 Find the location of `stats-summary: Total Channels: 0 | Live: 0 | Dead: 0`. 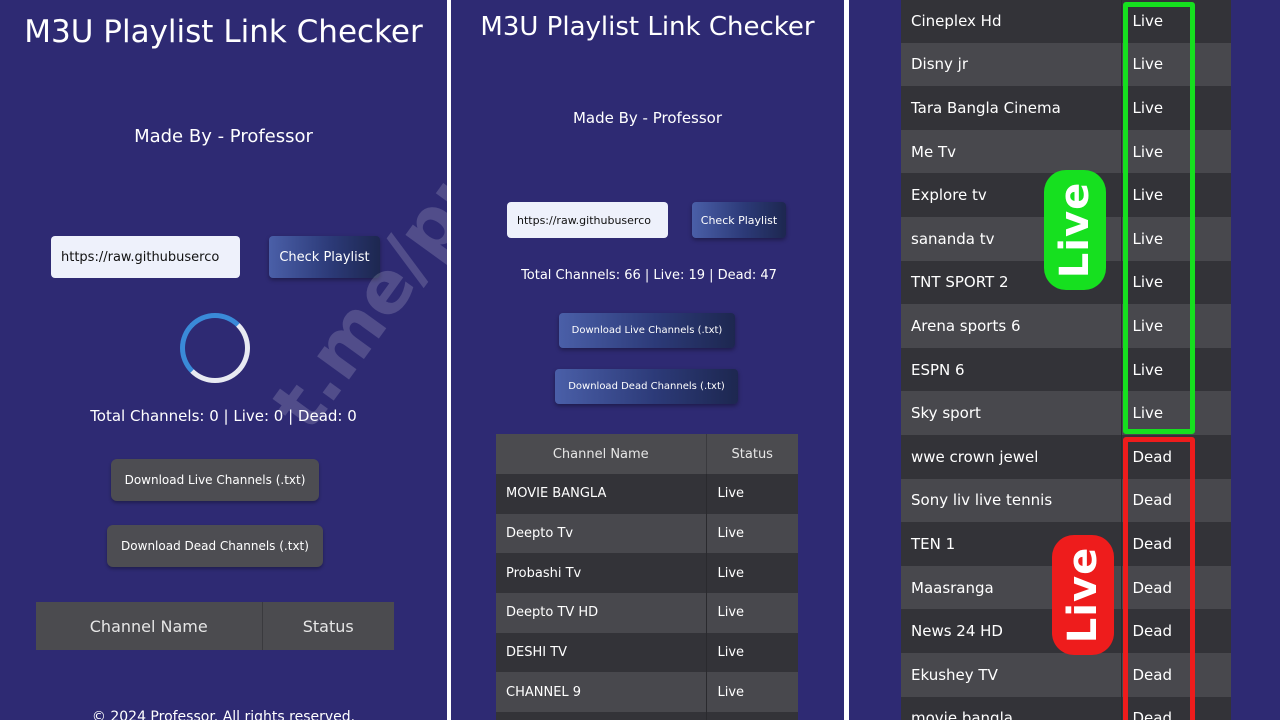

stats-summary: Total Channels: 0 | Live: 0 | Dead: 0 is located at coordinates (223, 416).